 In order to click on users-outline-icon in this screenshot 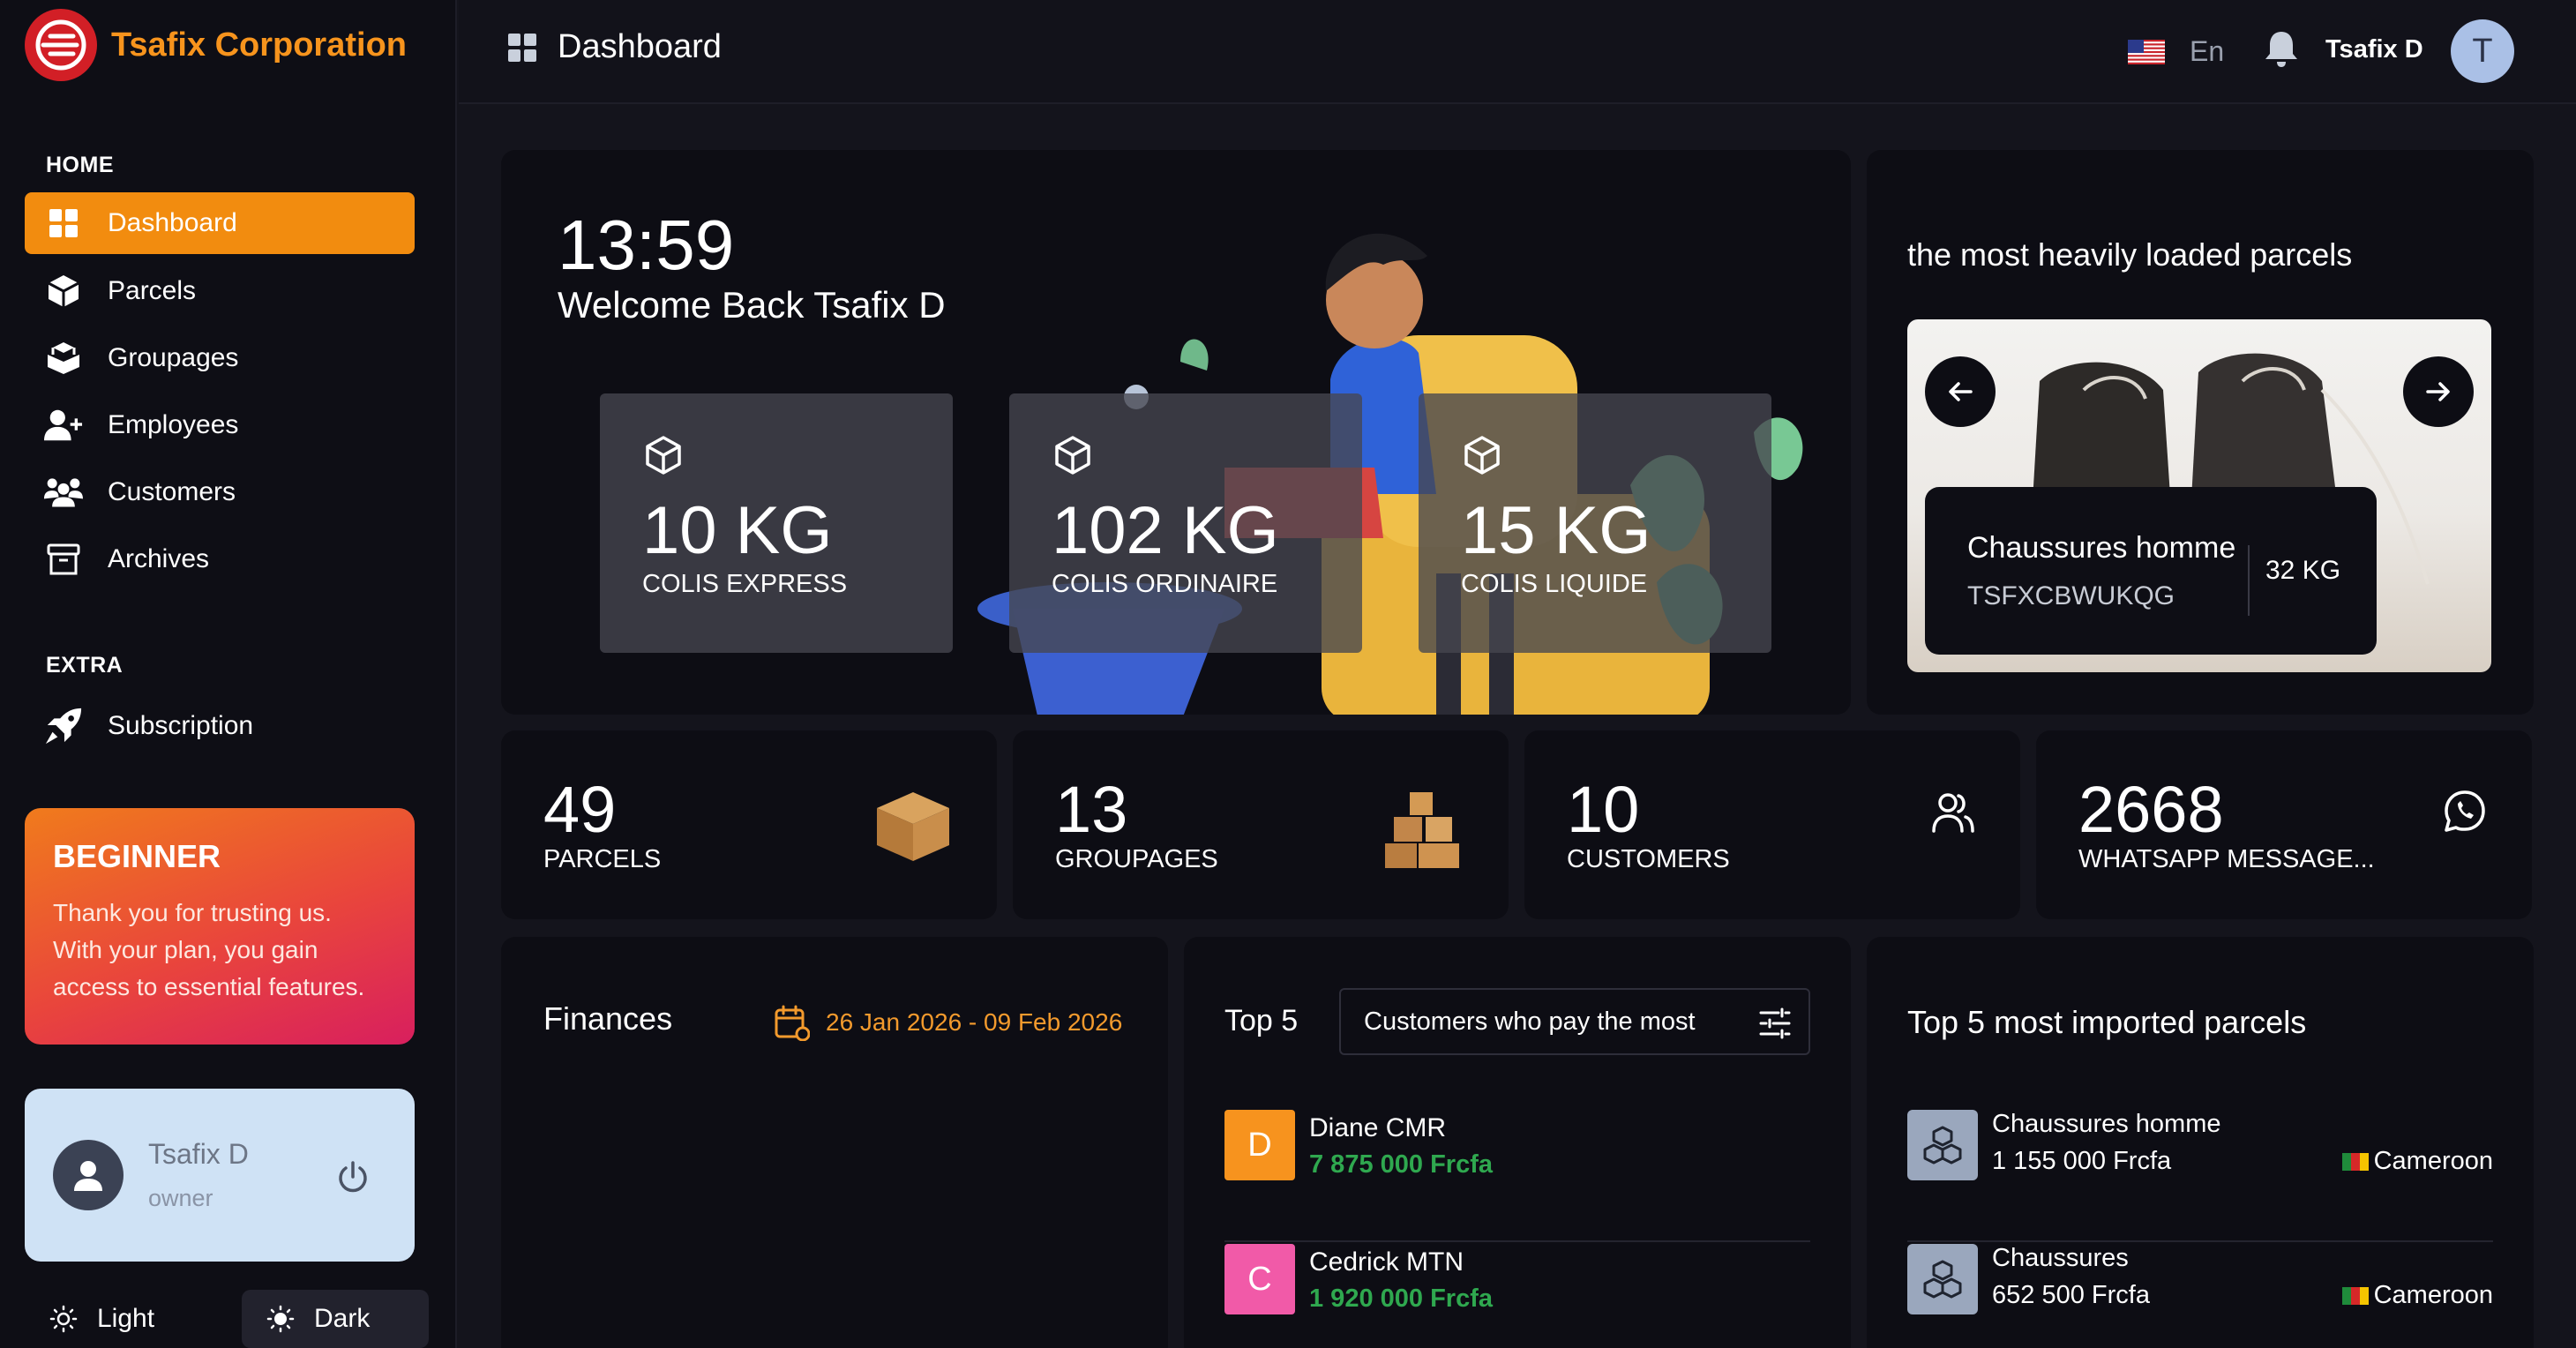, I will do `click(1952, 812)`.